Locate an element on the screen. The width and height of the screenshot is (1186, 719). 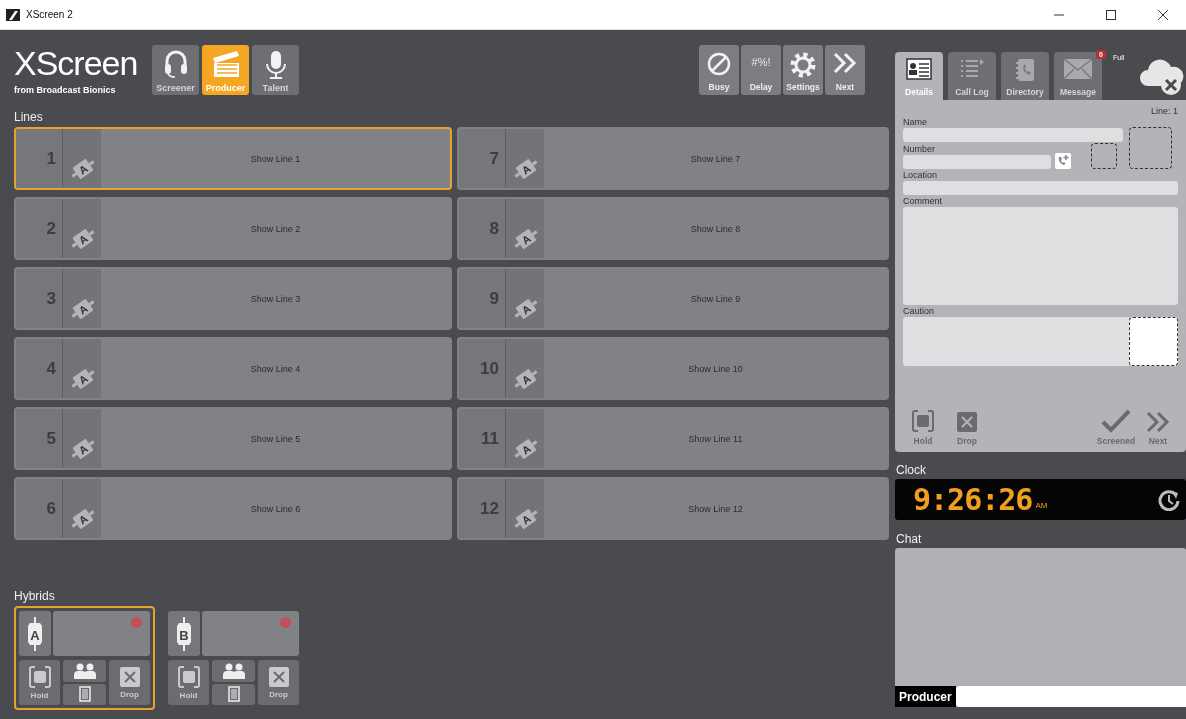
line-number: 8 is located at coordinates (482, 228).